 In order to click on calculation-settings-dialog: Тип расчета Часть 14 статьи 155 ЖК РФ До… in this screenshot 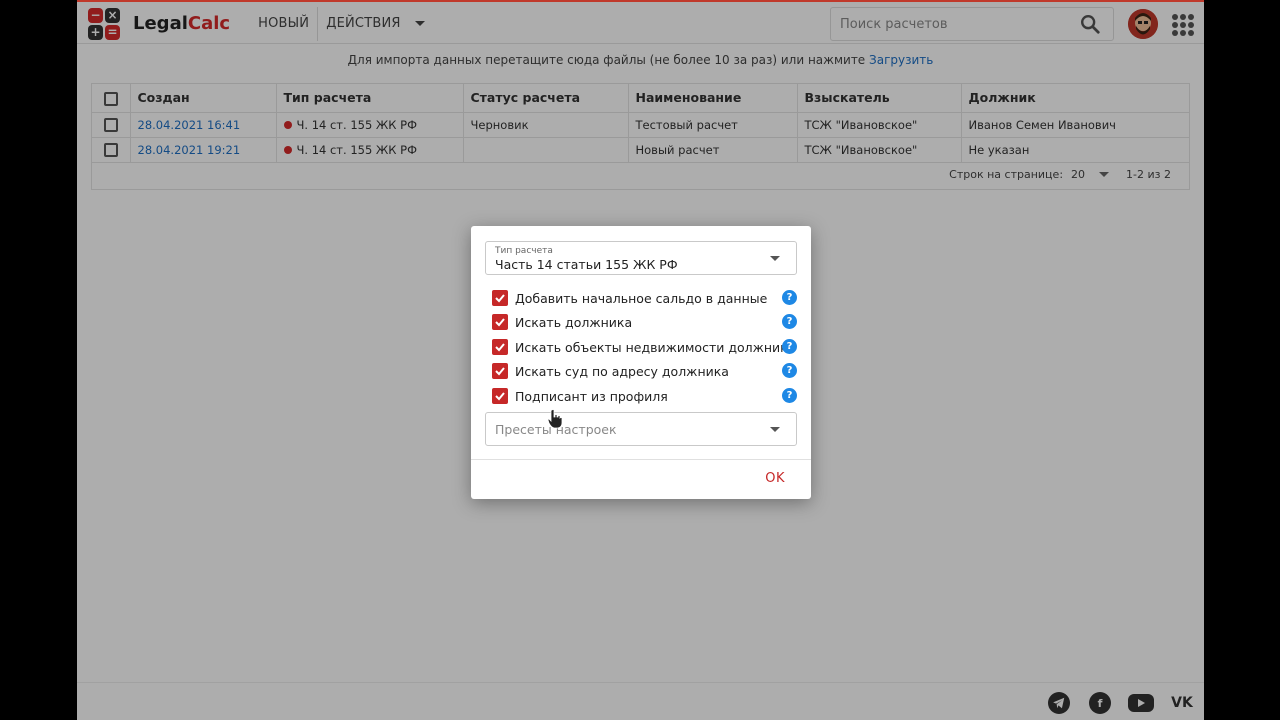, I will do `click(641, 362)`.